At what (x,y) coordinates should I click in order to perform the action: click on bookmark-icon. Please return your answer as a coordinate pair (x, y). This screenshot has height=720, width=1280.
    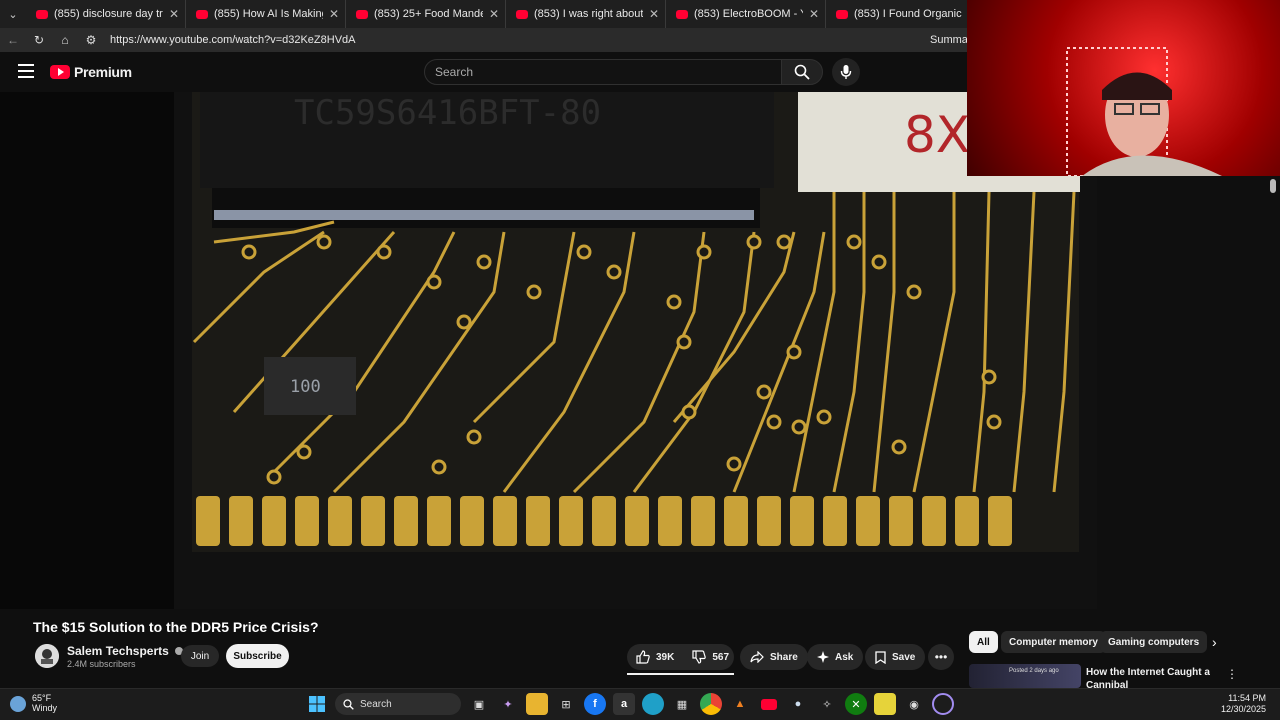
    Looking at the image, I should click on (880, 657).